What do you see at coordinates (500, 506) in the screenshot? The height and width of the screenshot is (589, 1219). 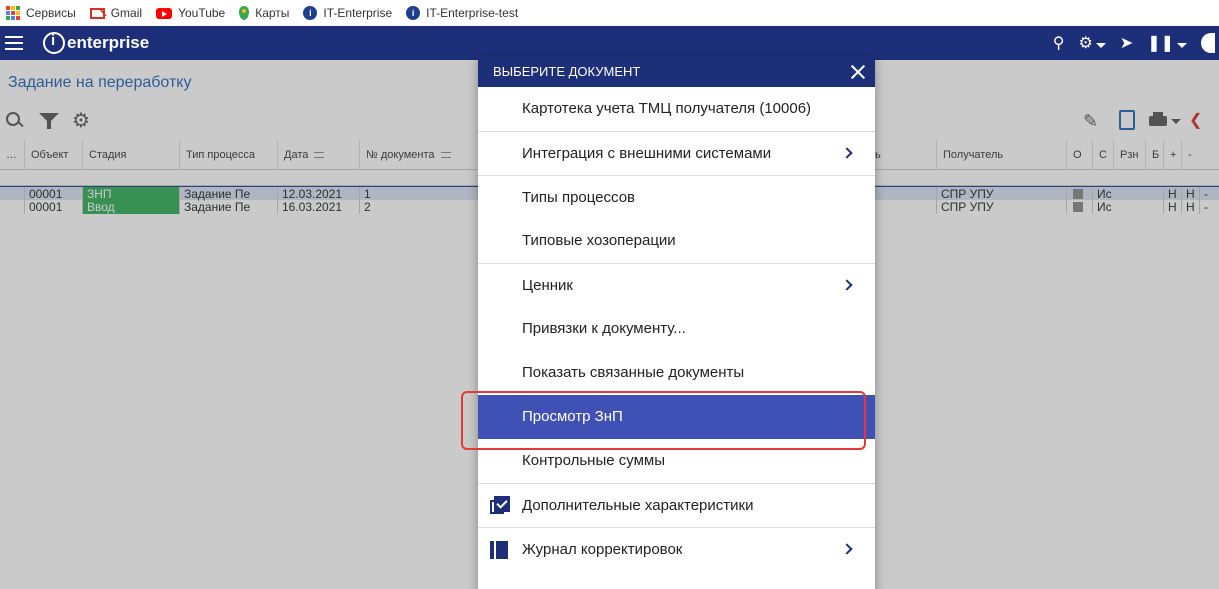 I see `checkbox-multiple-icon` at bounding box center [500, 506].